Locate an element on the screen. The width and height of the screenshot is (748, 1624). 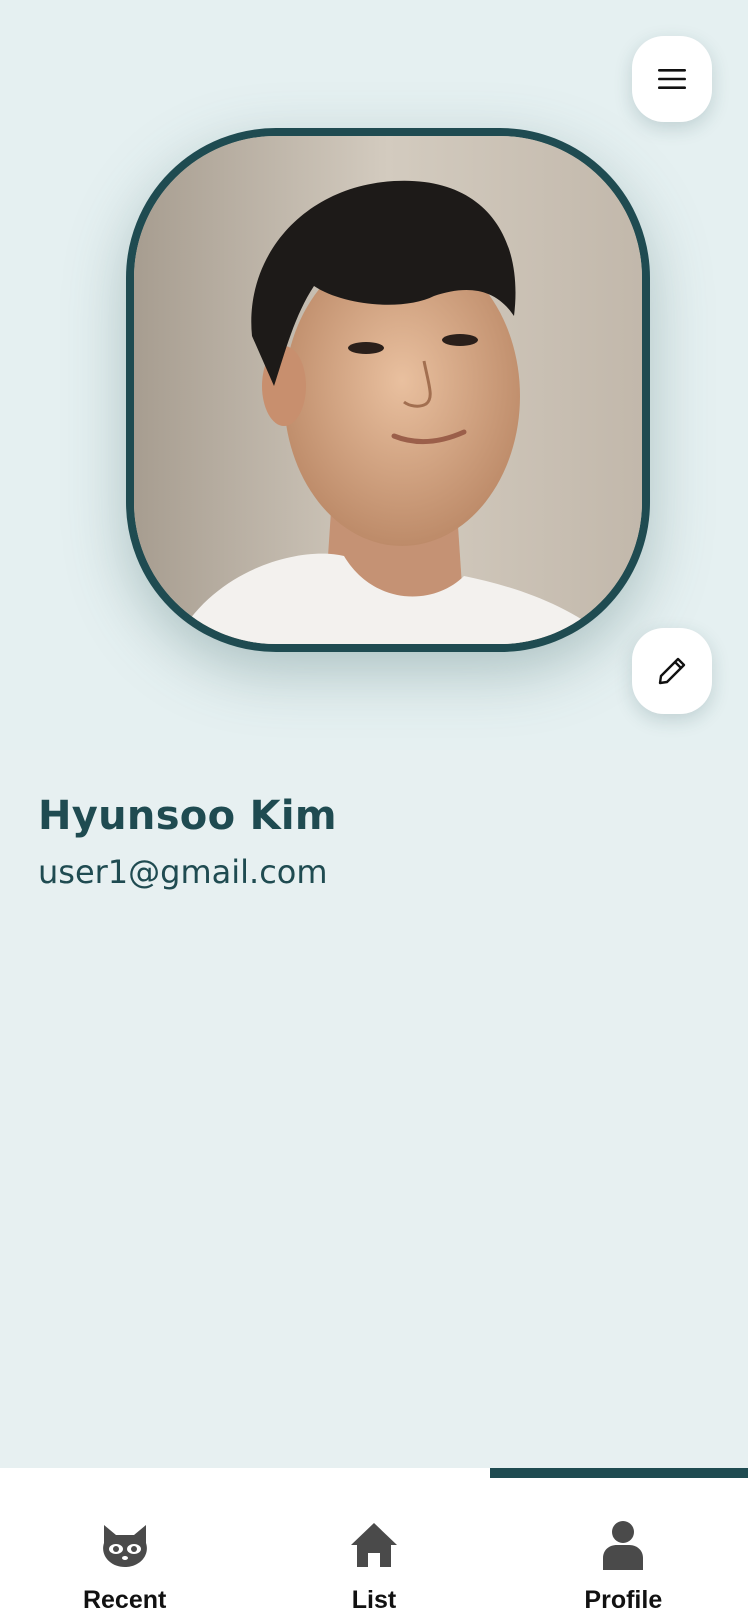
bottom-tab-bar: Recent List Profile is located at coordinates (374, 1546).